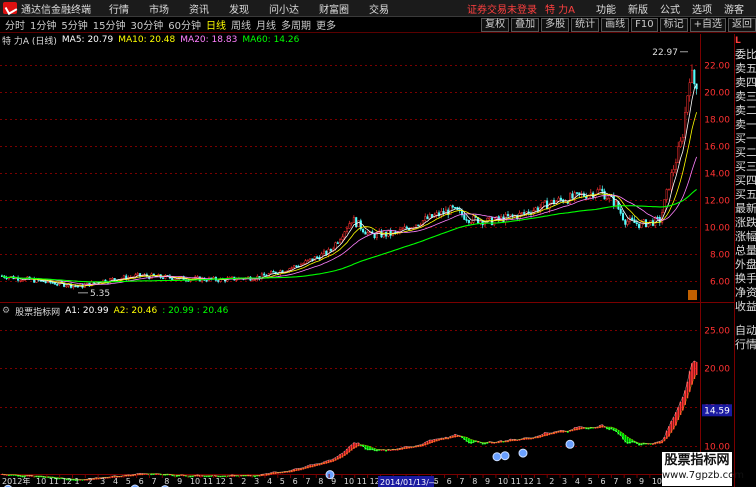  I want to click on quote-field: 收益, so click(745, 307).